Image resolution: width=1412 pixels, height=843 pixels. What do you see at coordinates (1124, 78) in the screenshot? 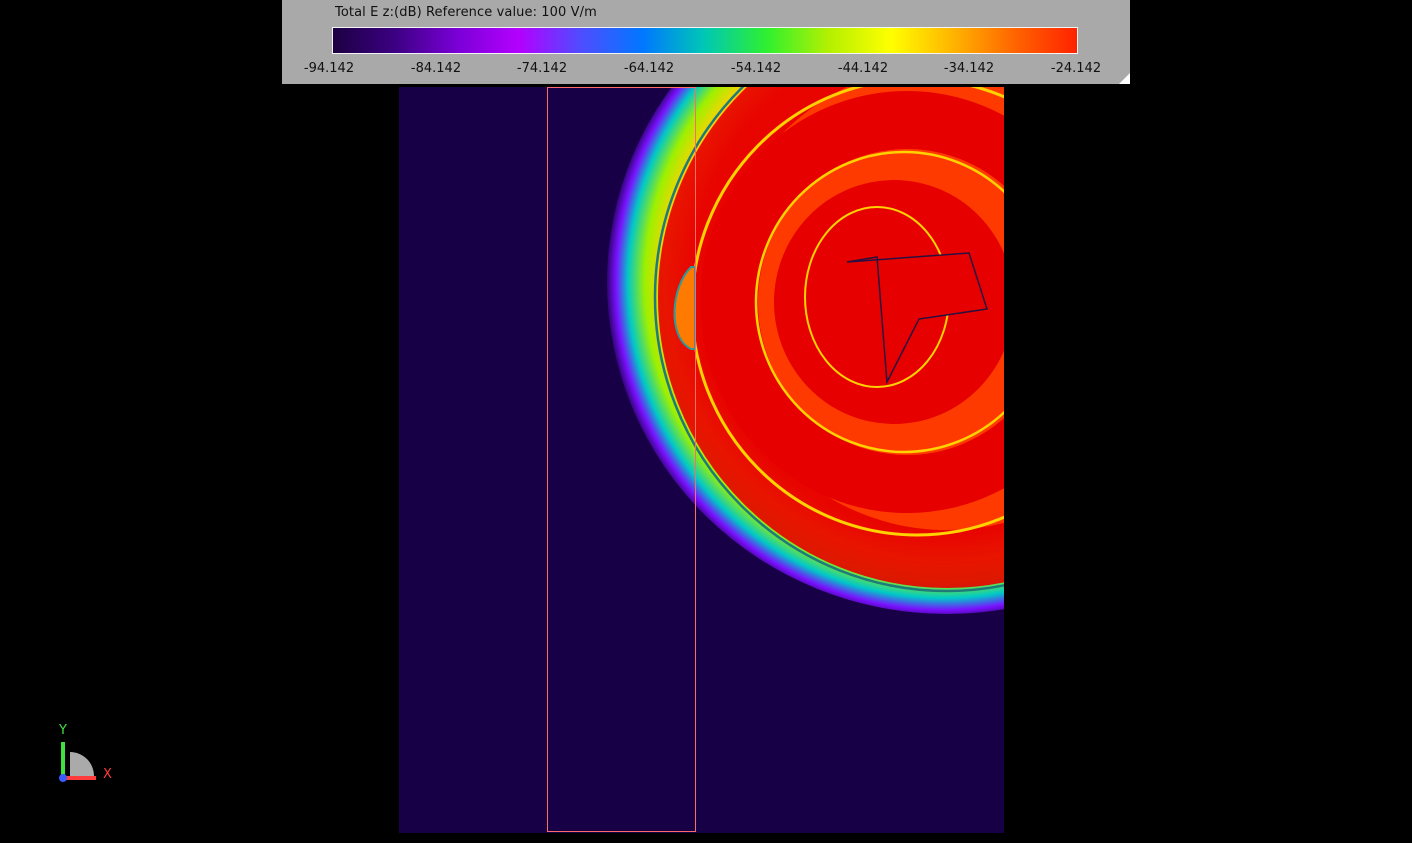
I see `legend-resize-grip` at bounding box center [1124, 78].